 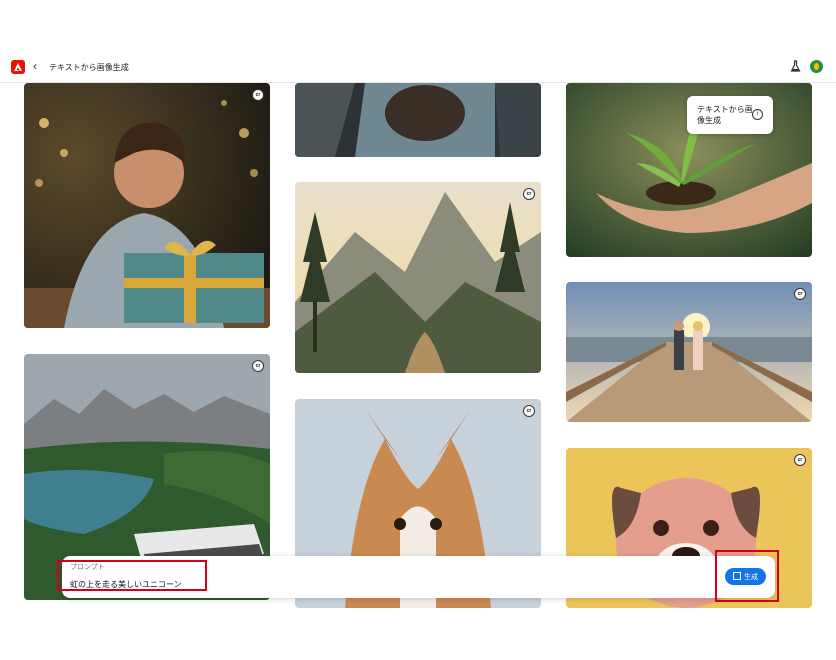 I want to click on gallery-image-couple-bridge: cr, so click(x=689, y=352).